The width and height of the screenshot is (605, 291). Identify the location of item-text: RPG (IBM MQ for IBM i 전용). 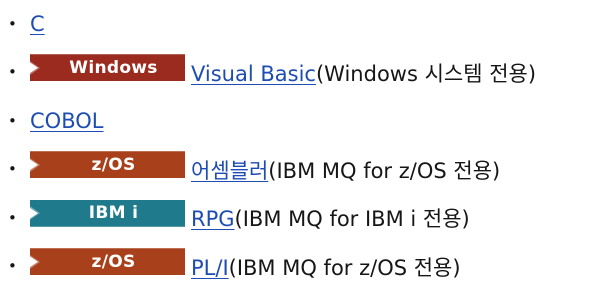
(330, 218).